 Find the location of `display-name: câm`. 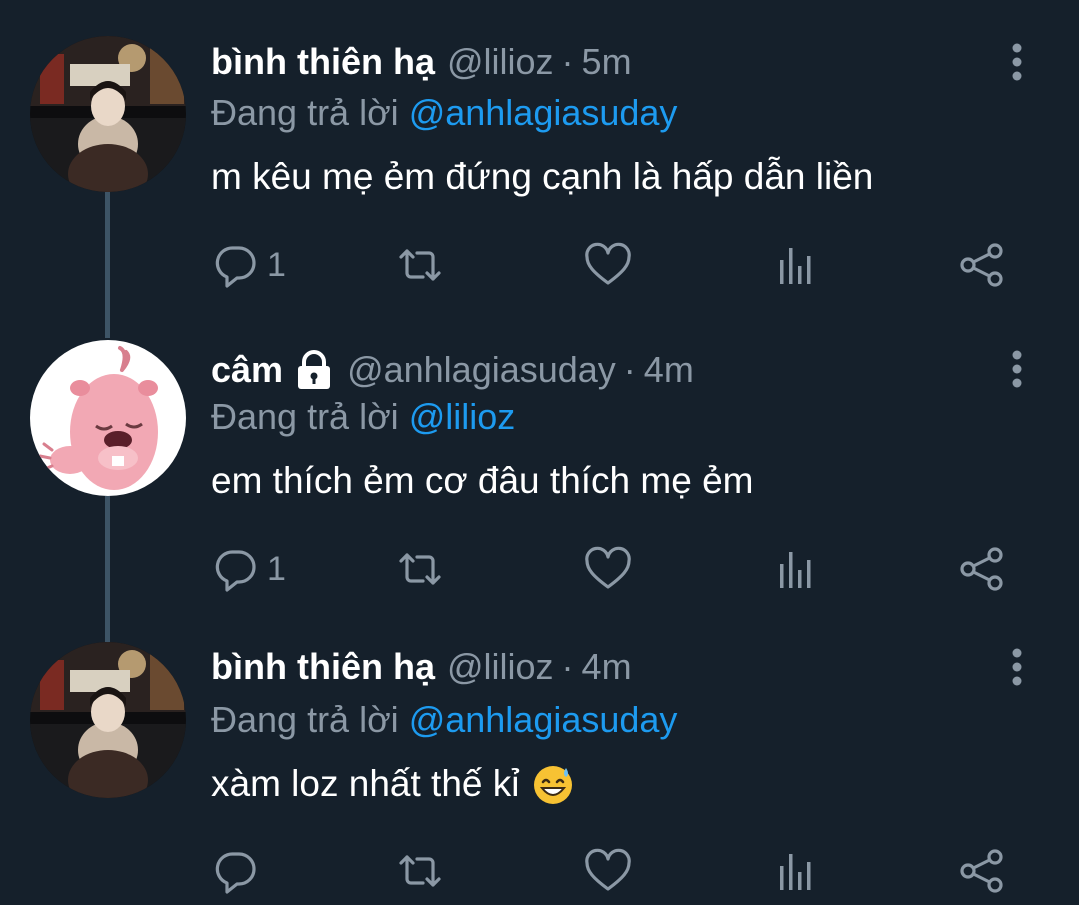

display-name: câm is located at coordinates (247, 370).